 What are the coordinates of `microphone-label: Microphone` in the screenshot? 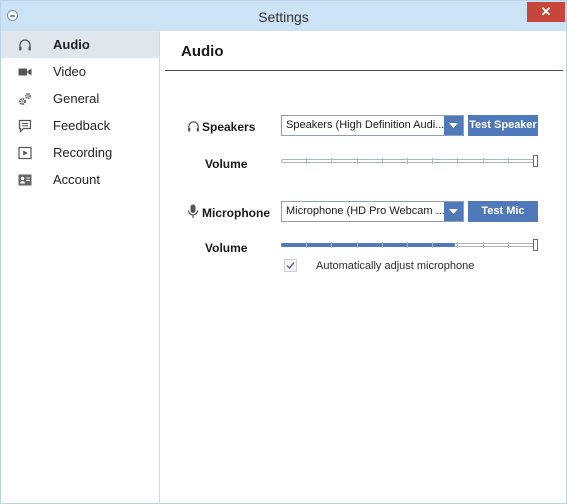 It's located at (236, 213).